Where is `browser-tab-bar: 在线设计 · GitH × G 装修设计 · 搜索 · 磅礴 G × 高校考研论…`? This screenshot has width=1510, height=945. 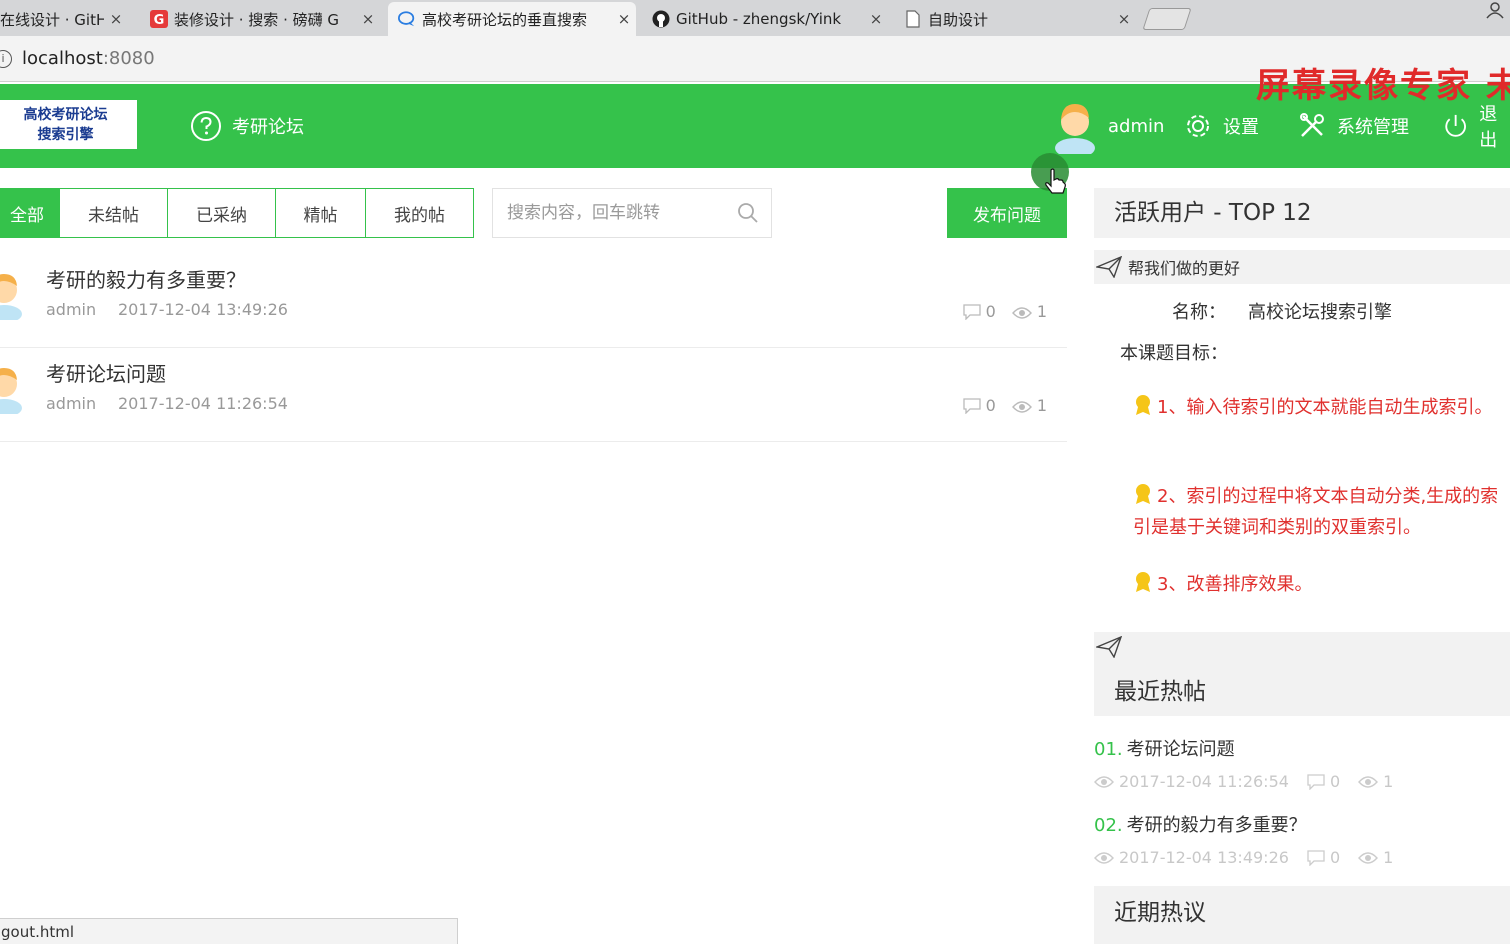
browser-tab-bar: 在线设计 · GitH × G 装修设计 · 搜索 · 磅礴 G × 高校考研论… is located at coordinates (755, 18).